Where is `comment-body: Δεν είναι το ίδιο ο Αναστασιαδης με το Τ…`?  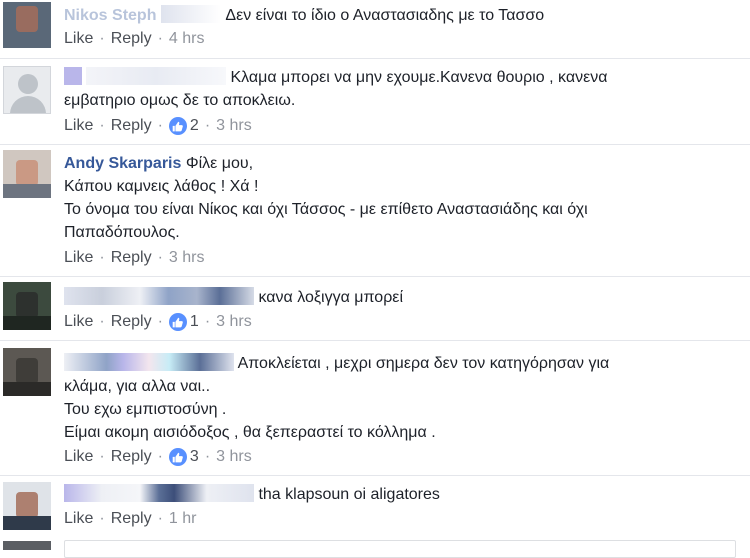
comment-body: Δεν είναι το ίδιο ο Αναστασιαδης με το Τ… is located at coordinates (385, 15).